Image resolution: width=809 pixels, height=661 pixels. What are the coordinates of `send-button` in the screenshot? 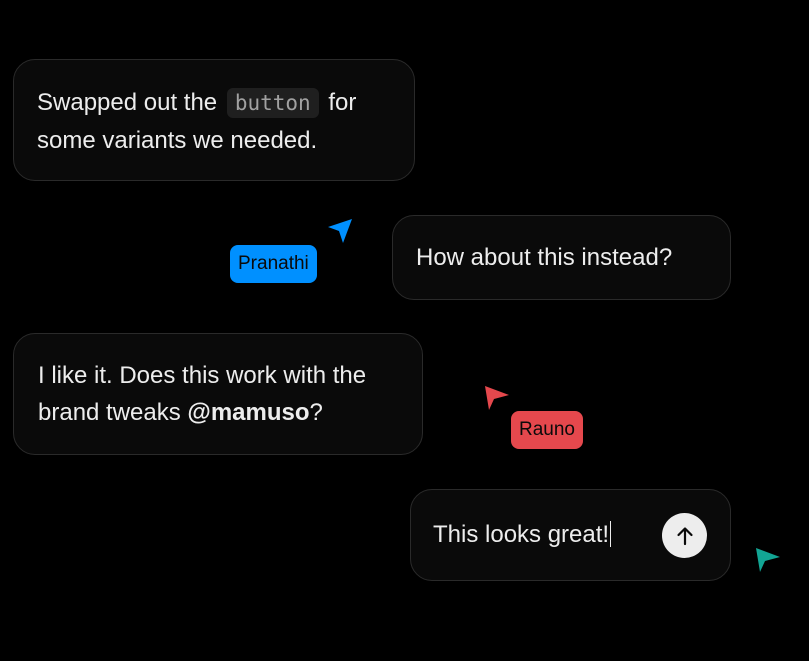 It's located at (684, 535).